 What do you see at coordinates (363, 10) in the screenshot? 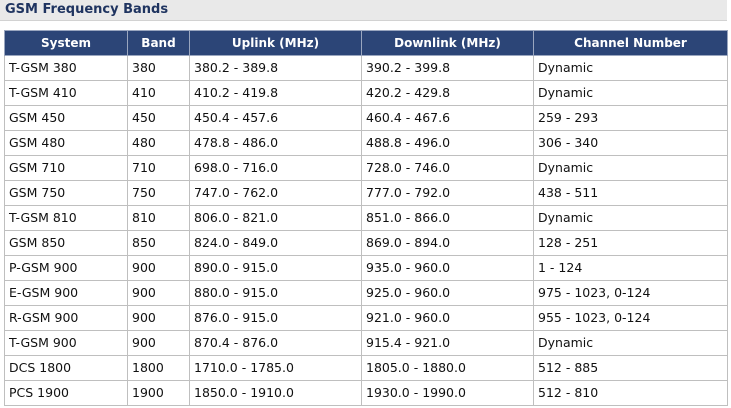
I see `section-title-bar: GSM Frequency Bands` at bounding box center [363, 10].